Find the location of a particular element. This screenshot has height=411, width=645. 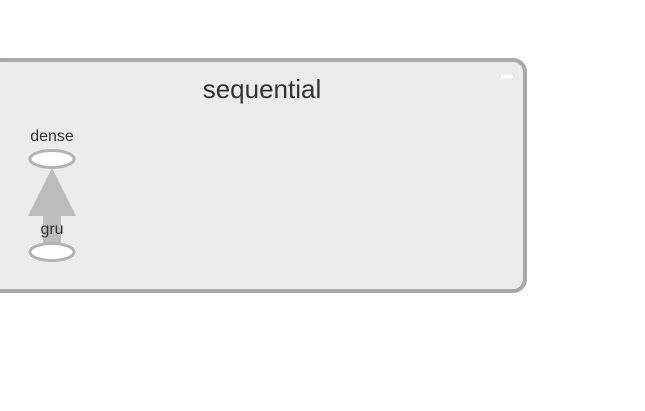

group-title: sequential is located at coordinates (262, 89).